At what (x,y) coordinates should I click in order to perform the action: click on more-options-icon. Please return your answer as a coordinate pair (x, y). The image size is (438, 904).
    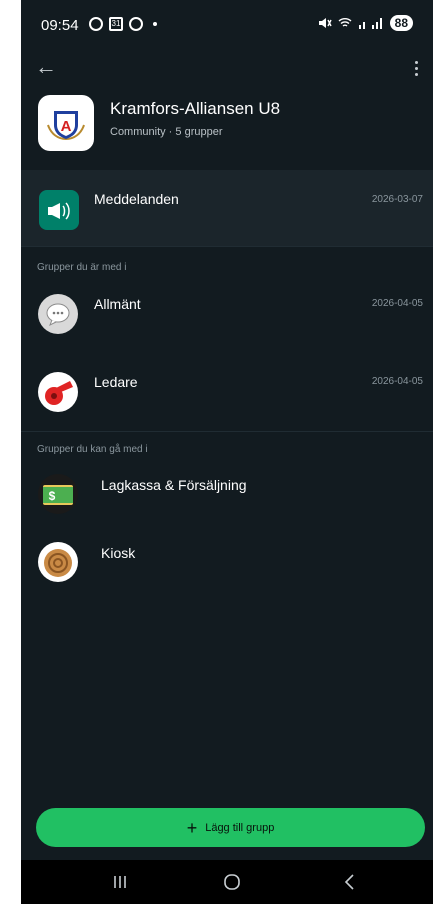
    Looking at the image, I should click on (416, 68).